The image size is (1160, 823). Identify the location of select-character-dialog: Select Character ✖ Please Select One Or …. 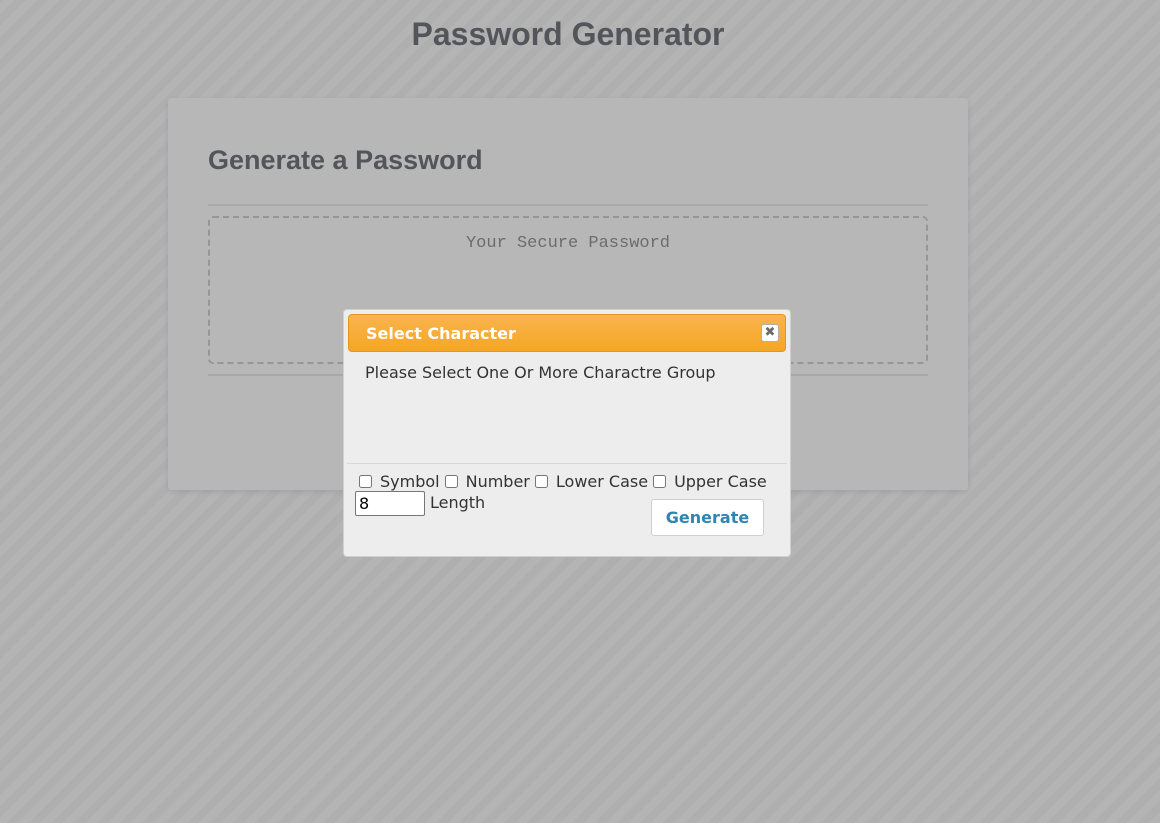
(567, 433).